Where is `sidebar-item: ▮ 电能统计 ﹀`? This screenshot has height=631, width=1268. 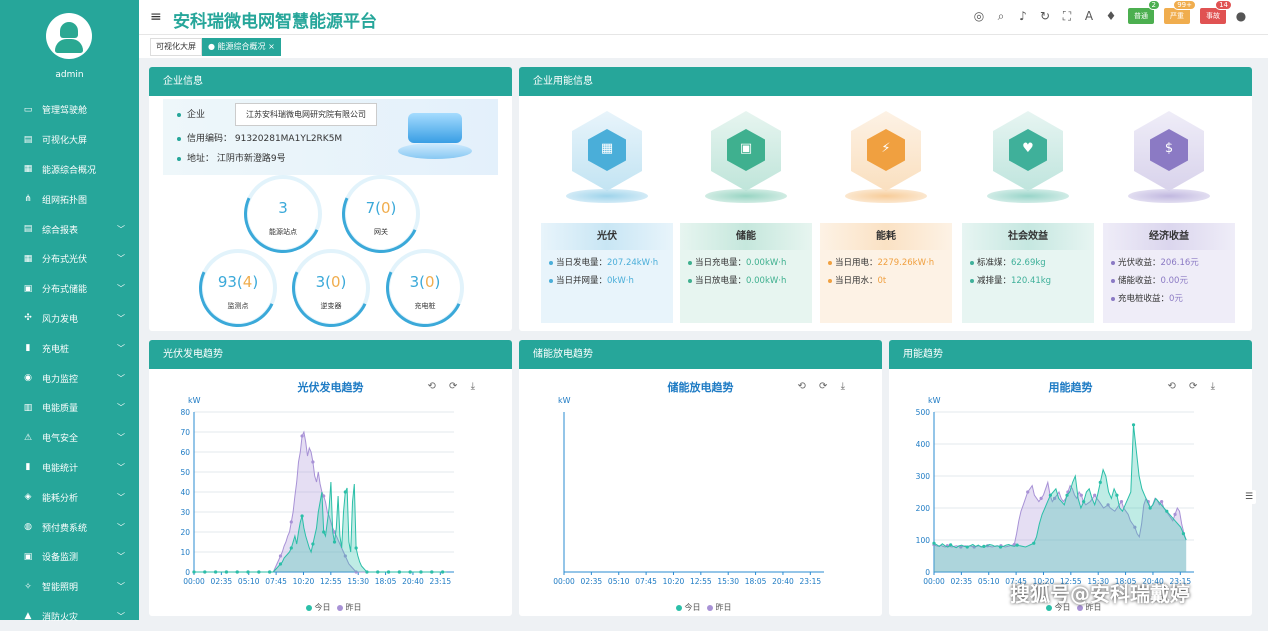
sidebar-item: ▮ 电能统计 ﹀ is located at coordinates (69, 468).